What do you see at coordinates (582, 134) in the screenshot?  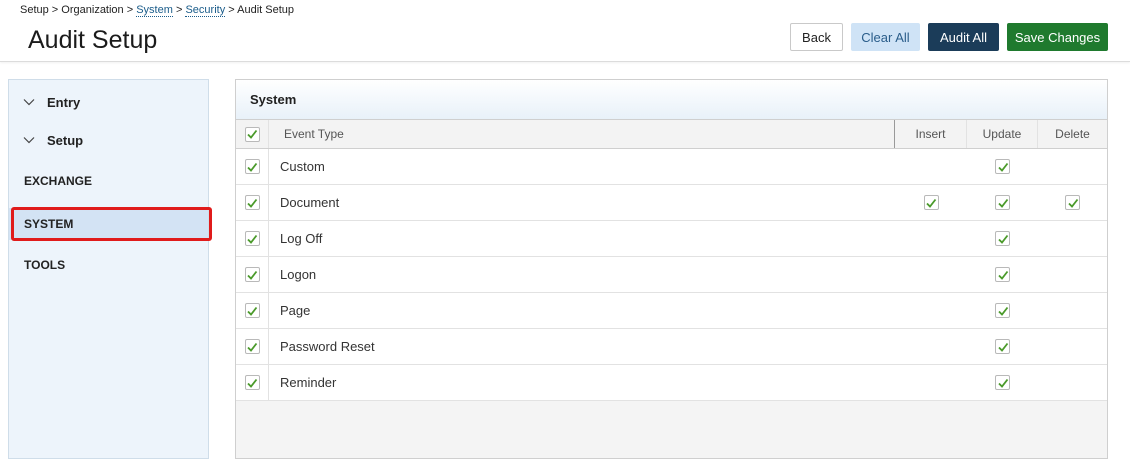 I see `column-header-event-type: Event Type` at bounding box center [582, 134].